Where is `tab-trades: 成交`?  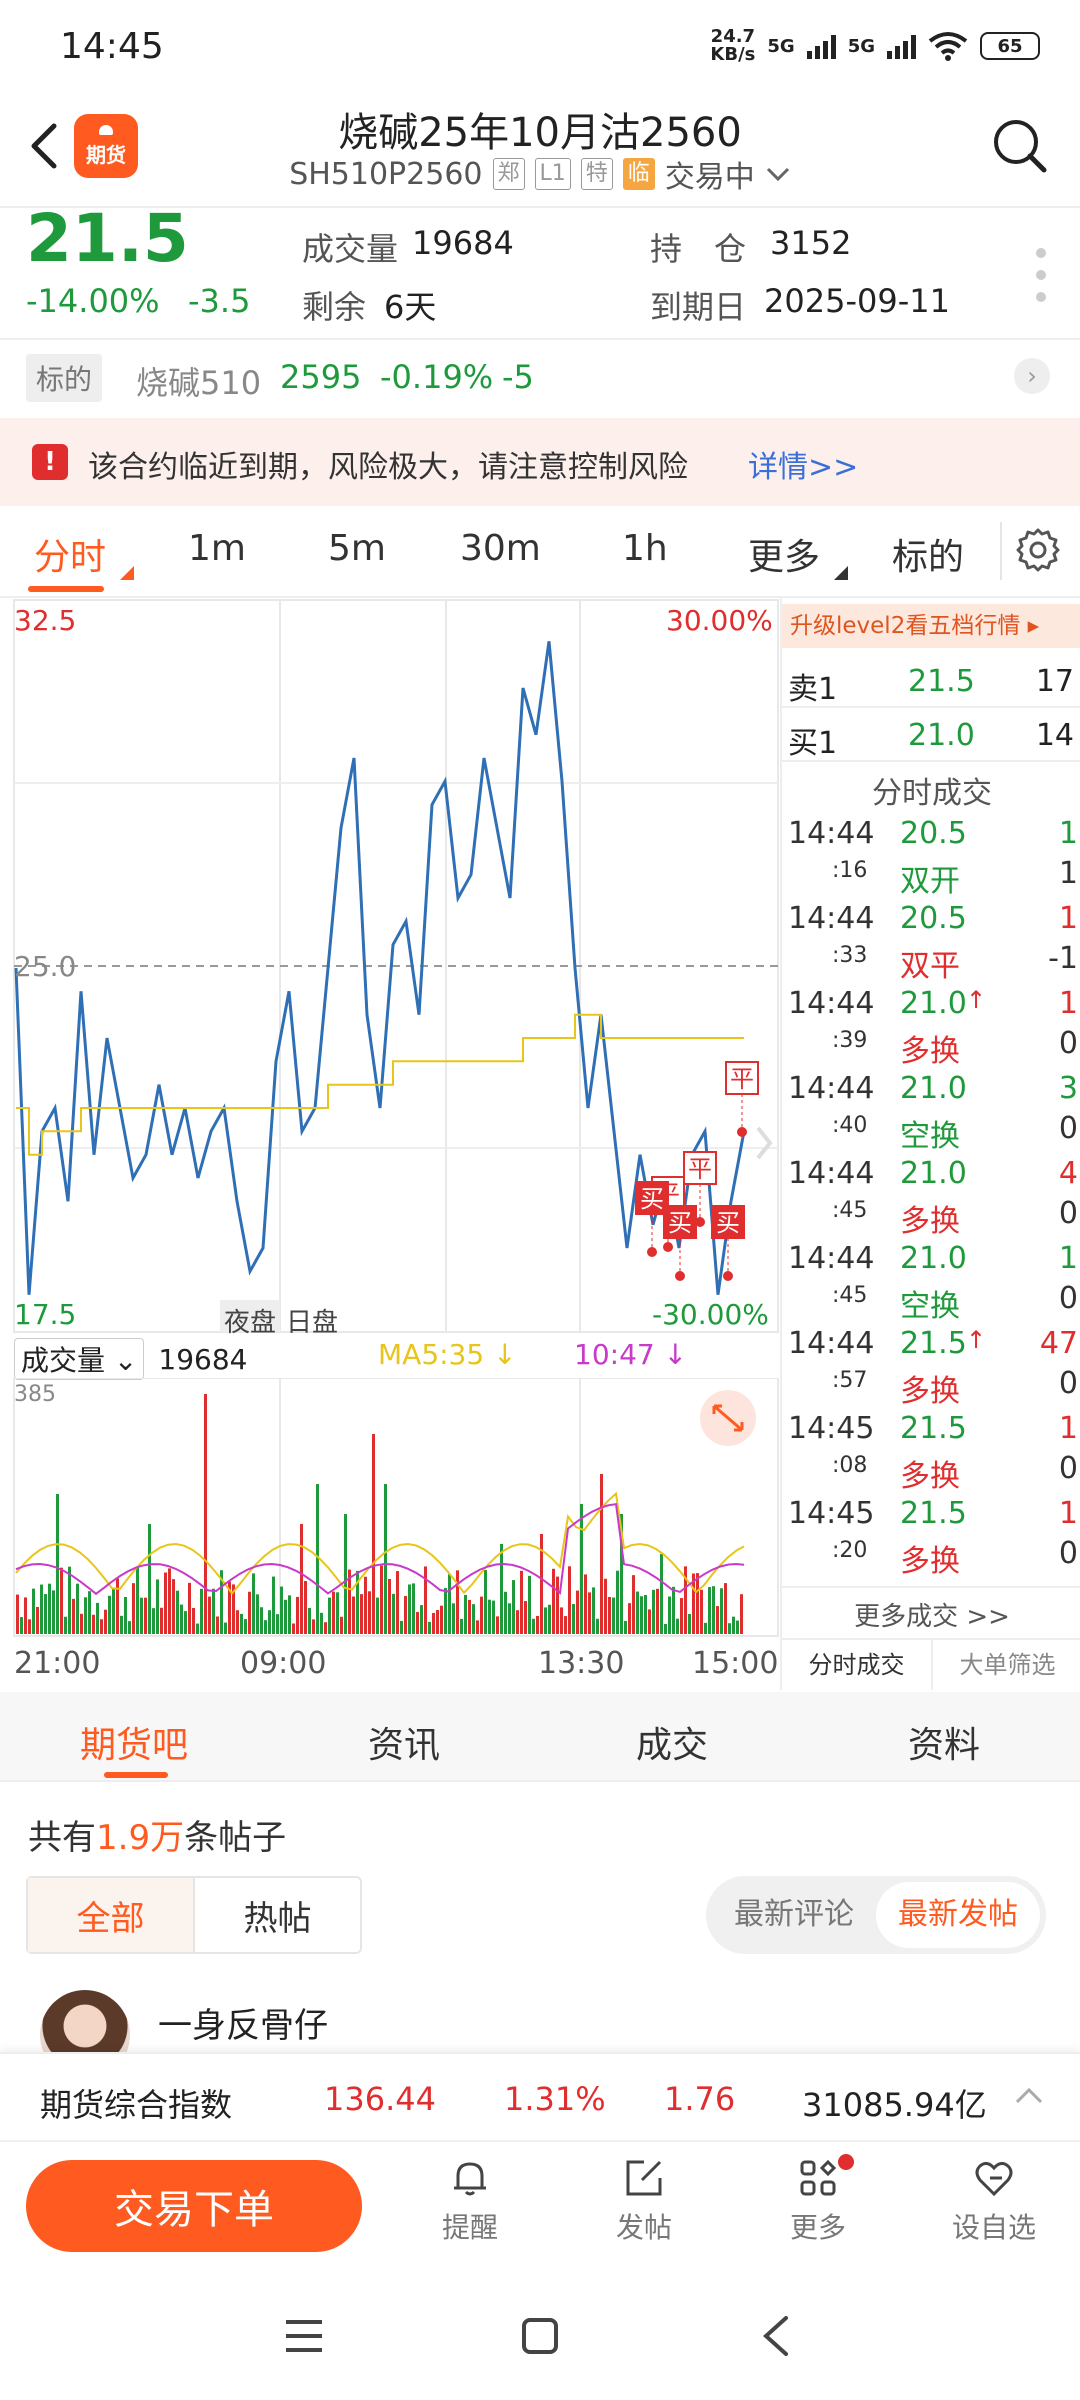
tab-trades: 成交 is located at coordinates (672, 1742).